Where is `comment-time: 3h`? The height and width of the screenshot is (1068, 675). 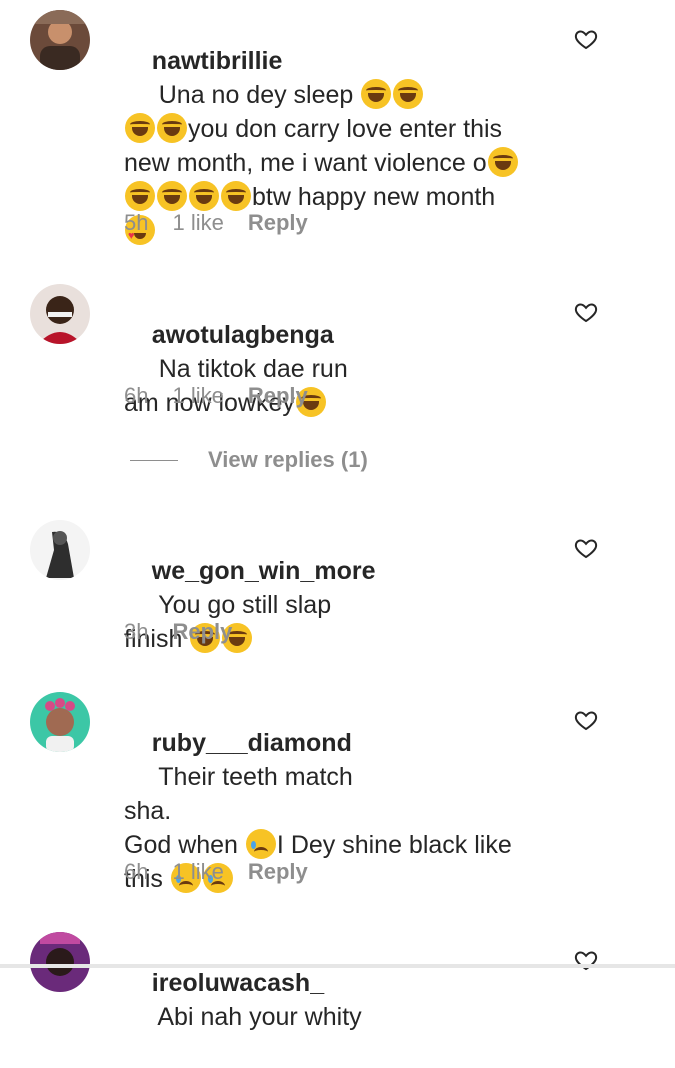 comment-time: 3h is located at coordinates (136, 631).